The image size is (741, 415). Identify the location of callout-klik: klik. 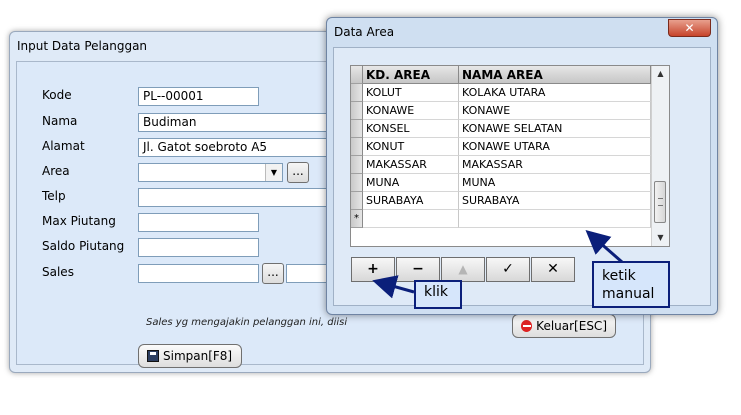
(438, 294).